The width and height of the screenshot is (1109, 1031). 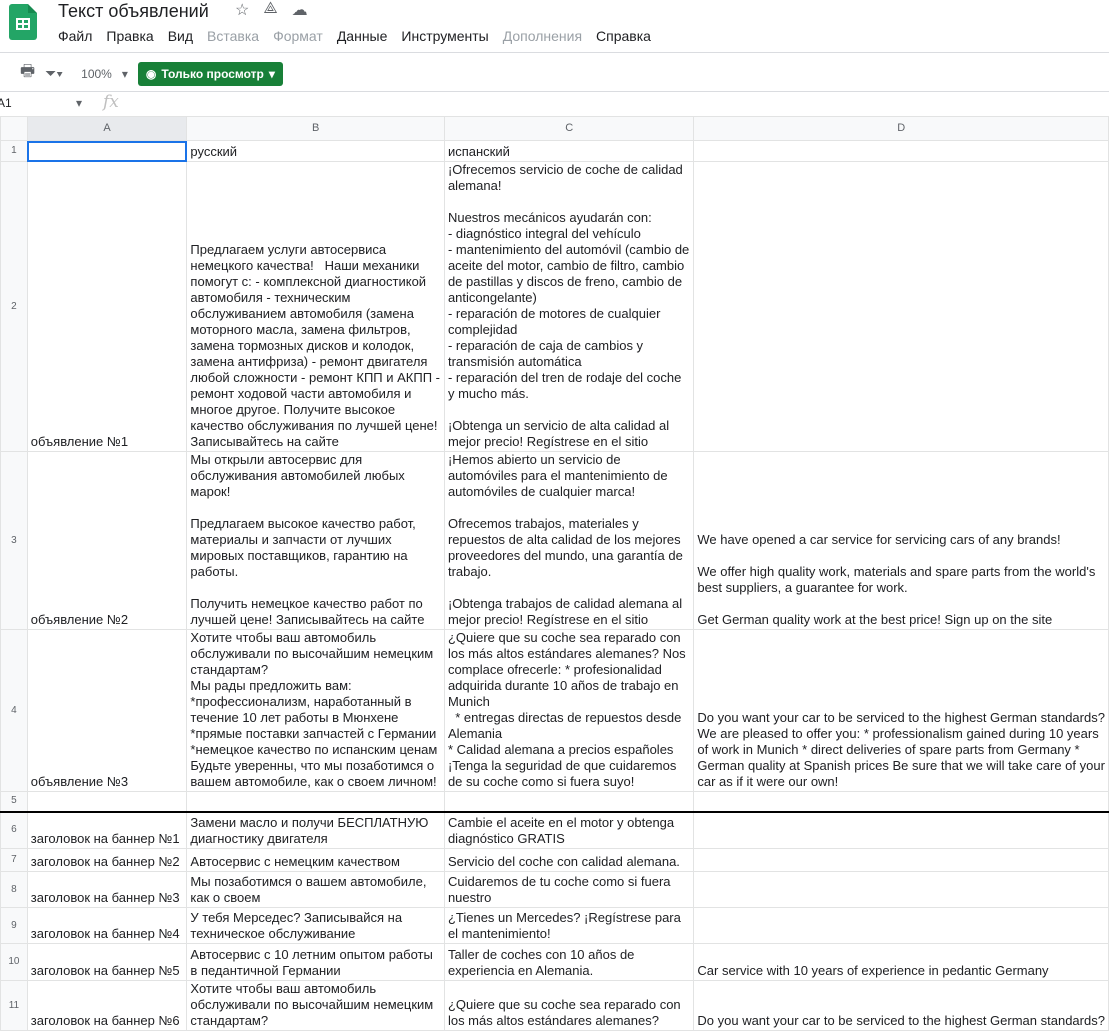 I want to click on divider, so click(x=554, y=52).